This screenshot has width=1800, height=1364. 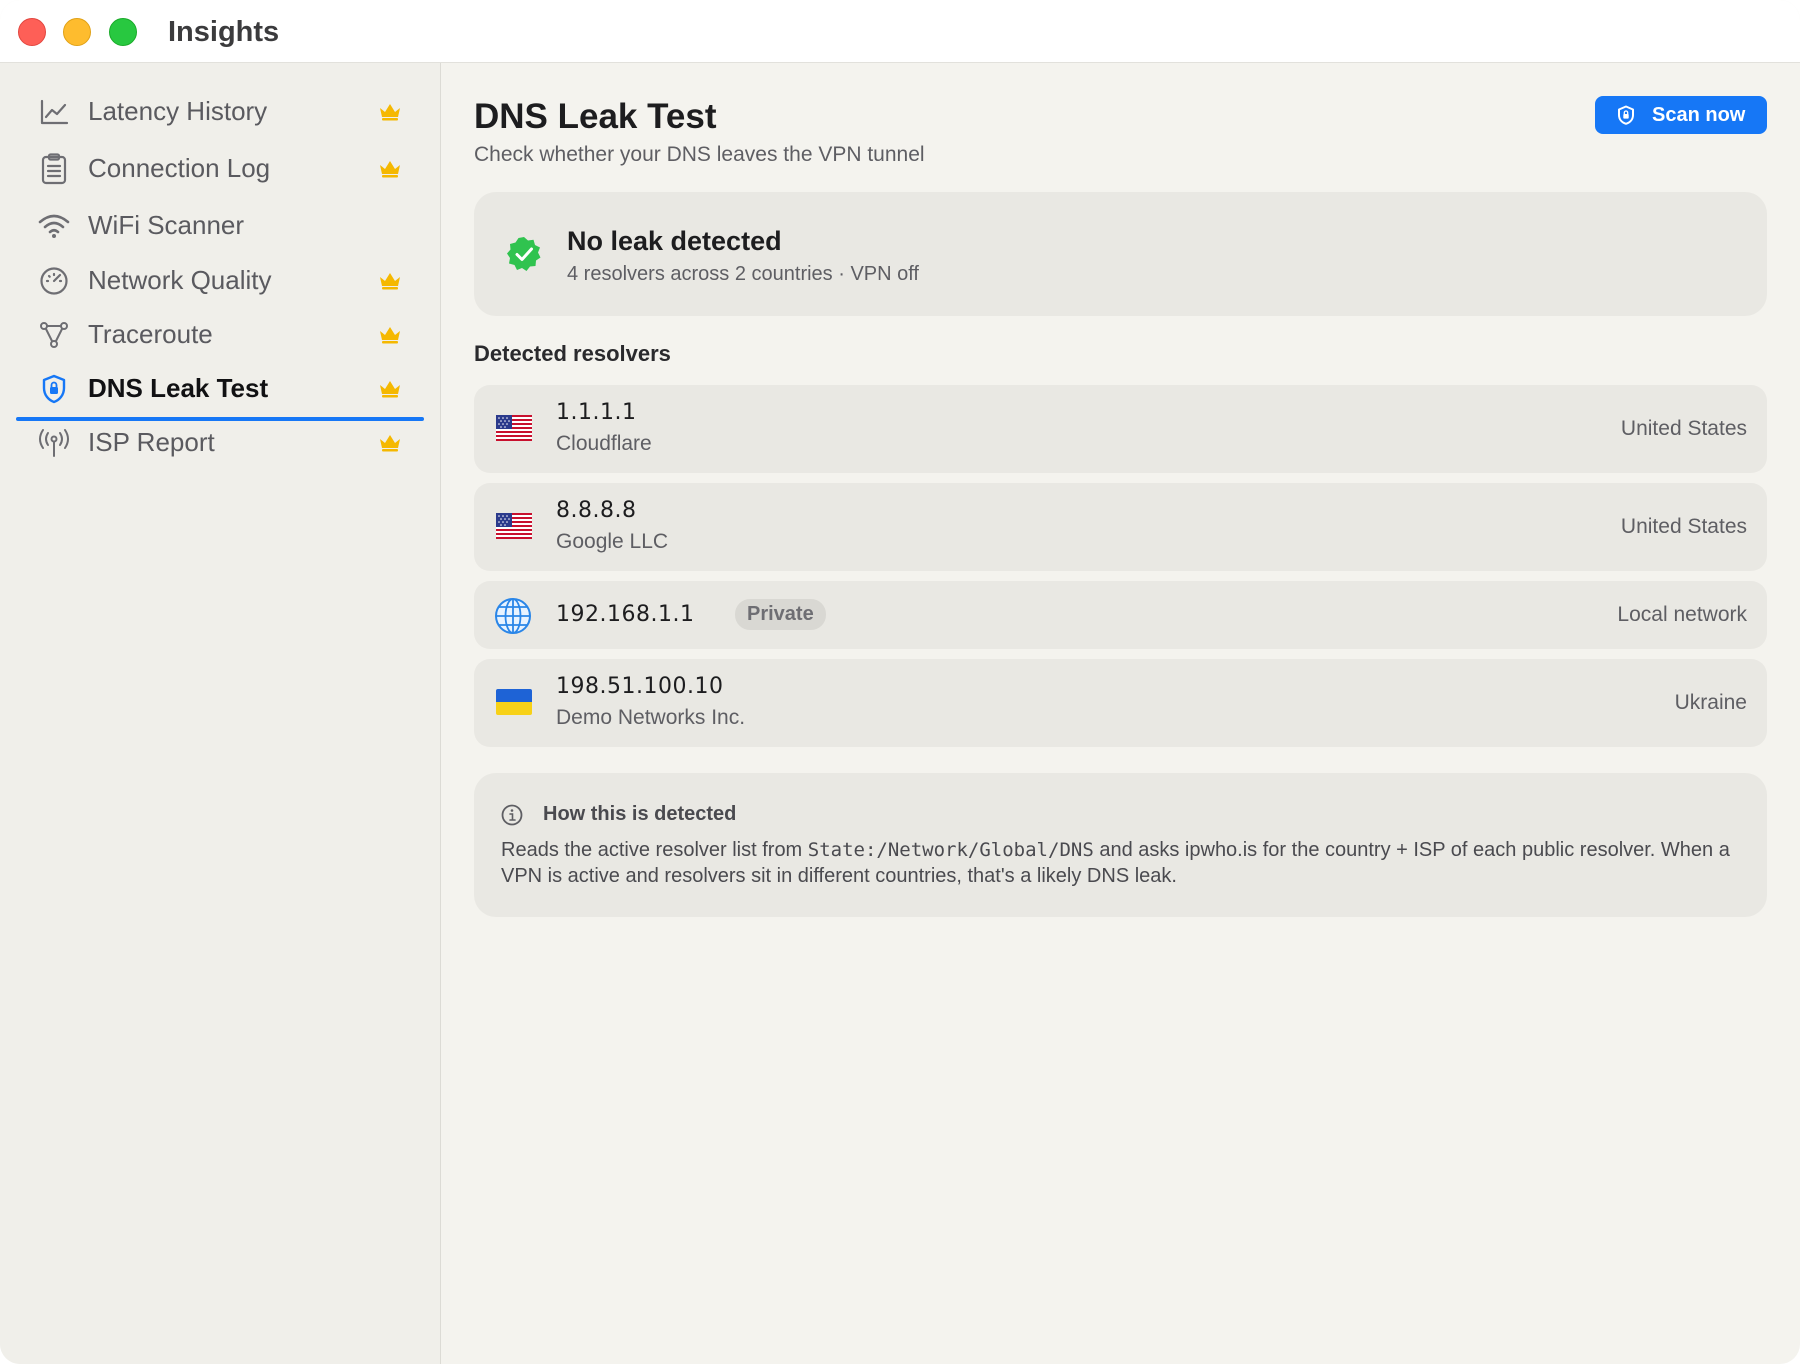 I want to click on chart-line-icon, so click(x=54, y=112).